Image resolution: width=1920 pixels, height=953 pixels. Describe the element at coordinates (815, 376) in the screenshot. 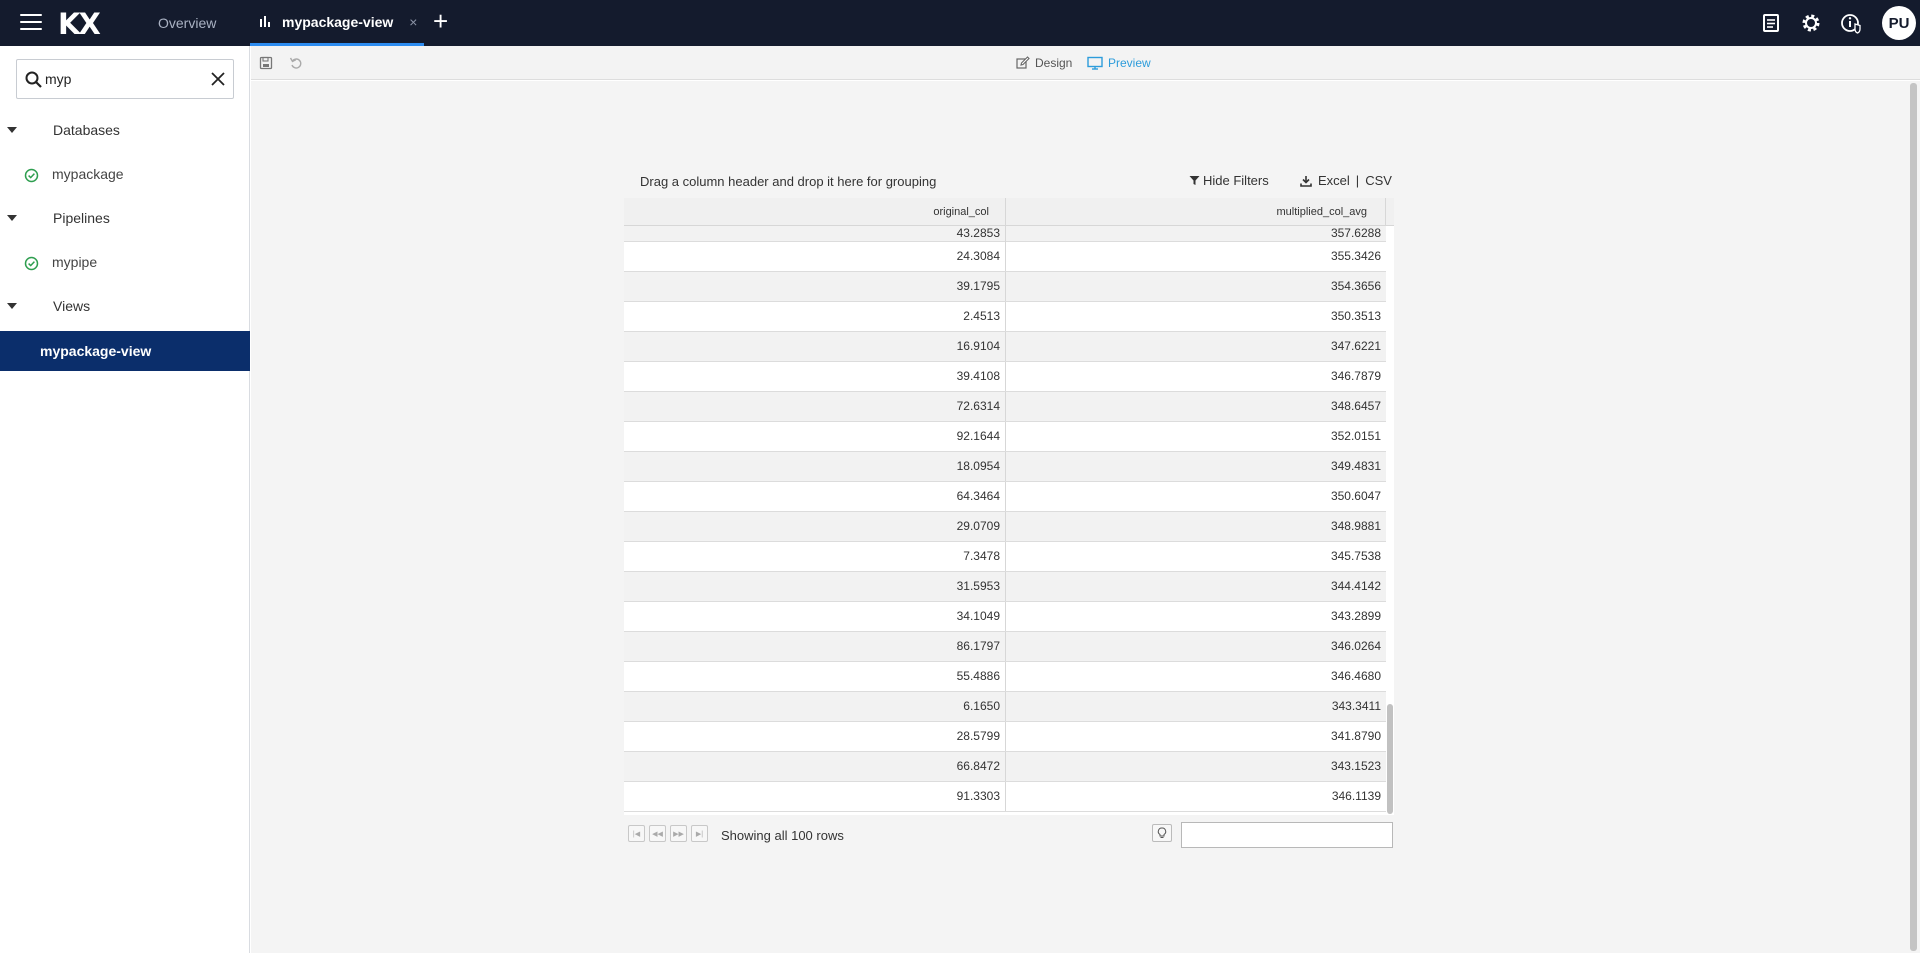

I see `cell-original-col: 39.4108` at that location.